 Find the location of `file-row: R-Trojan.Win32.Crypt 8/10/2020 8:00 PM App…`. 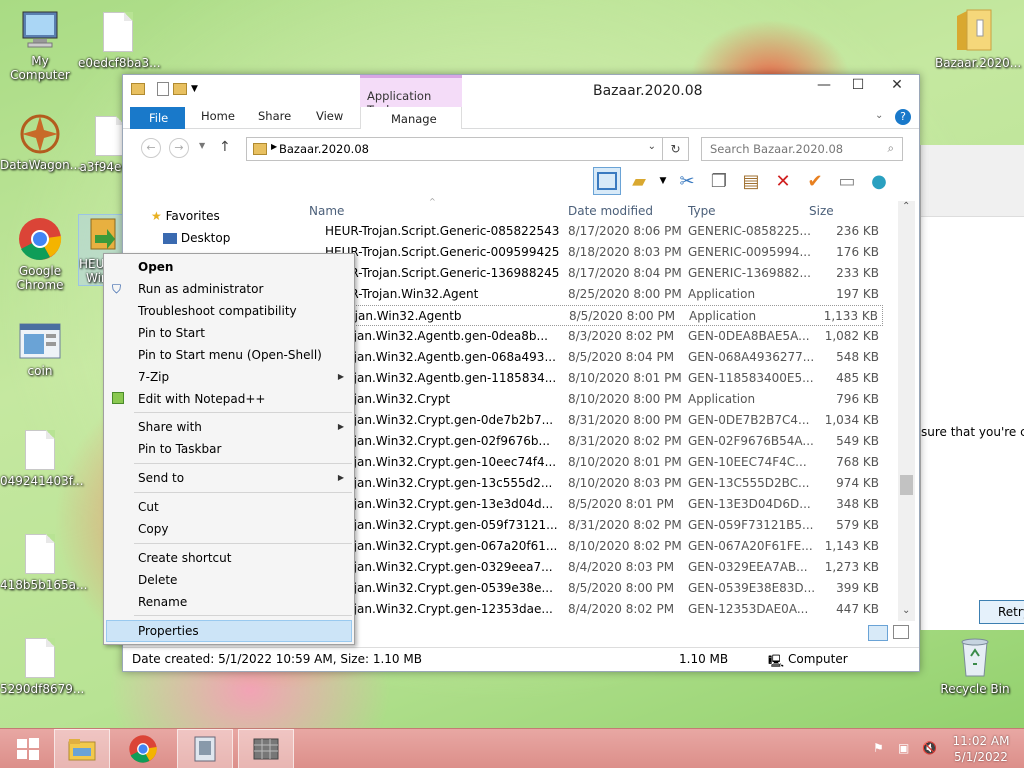

file-row: R-Trojan.Win32.Crypt 8/10/2020 8:00 PM App… is located at coordinates (592, 399).